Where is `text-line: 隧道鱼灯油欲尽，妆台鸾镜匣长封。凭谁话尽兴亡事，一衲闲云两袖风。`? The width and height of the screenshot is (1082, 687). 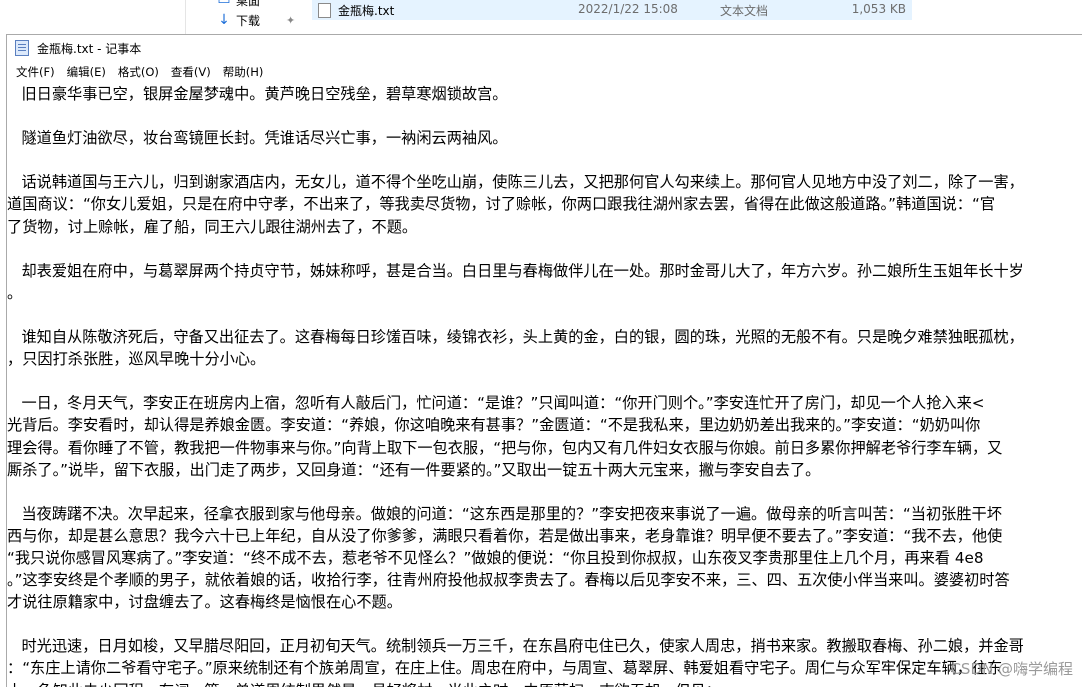 text-line: 隧道鱼灯油欲尽，妆台鸾镜匣长封。凭谁话尽兴亡事，一衲闲云两袖风。 is located at coordinates (257, 138).